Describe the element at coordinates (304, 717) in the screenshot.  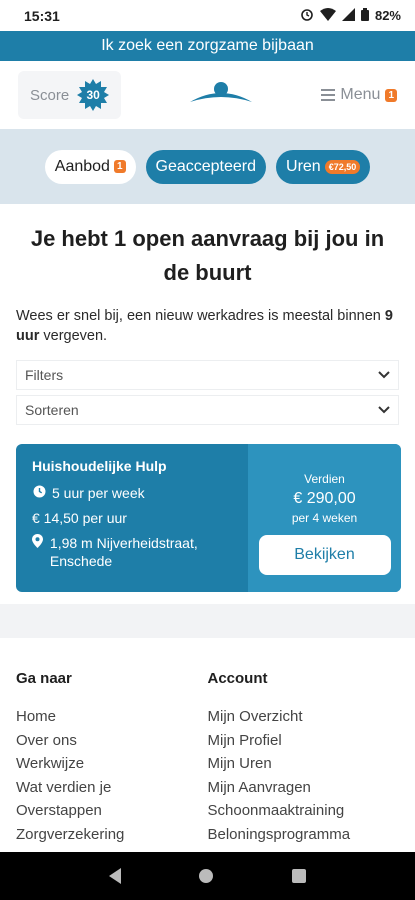
I see `footer-link-overzicht: Mijn Overzicht` at that location.